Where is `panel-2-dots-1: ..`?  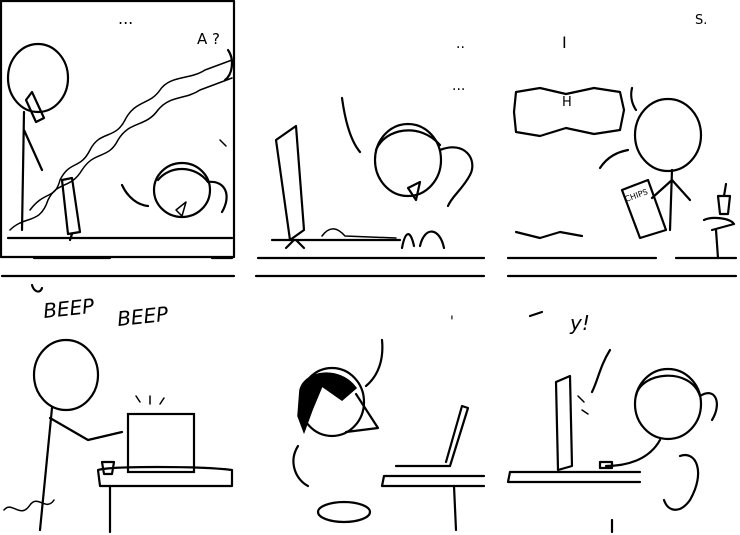
panel-2-dots-1: .. is located at coordinates (460, 44).